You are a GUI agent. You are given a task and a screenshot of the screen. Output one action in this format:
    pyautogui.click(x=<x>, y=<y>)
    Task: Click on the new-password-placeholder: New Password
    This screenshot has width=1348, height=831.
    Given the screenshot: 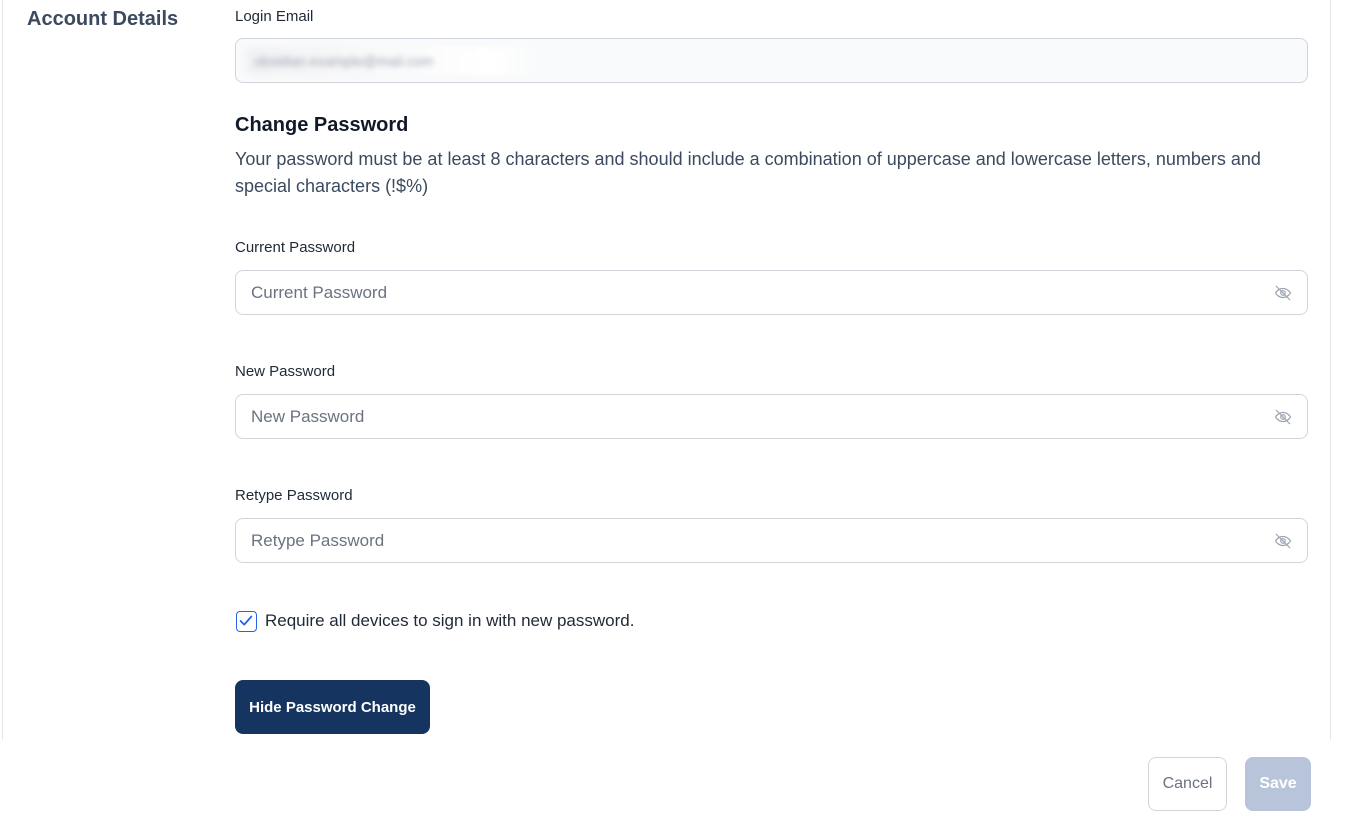 What is the action you would take?
    pyautogui.click(x=308, y=416)
    